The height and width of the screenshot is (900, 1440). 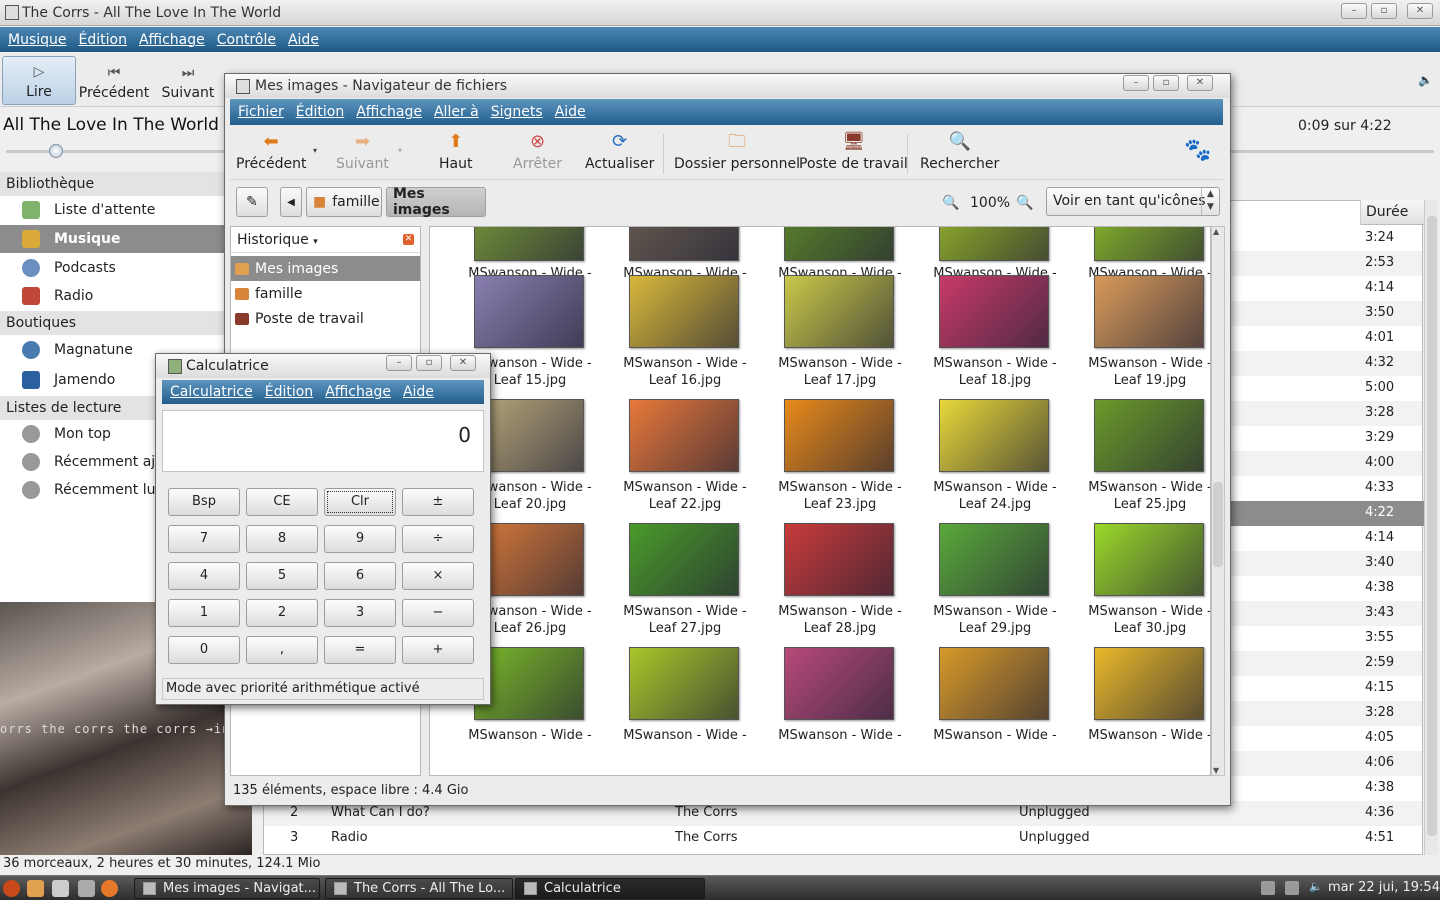 I want to click on sidebar-item-podcasts: Podcasts, so click(x=115, y=268).